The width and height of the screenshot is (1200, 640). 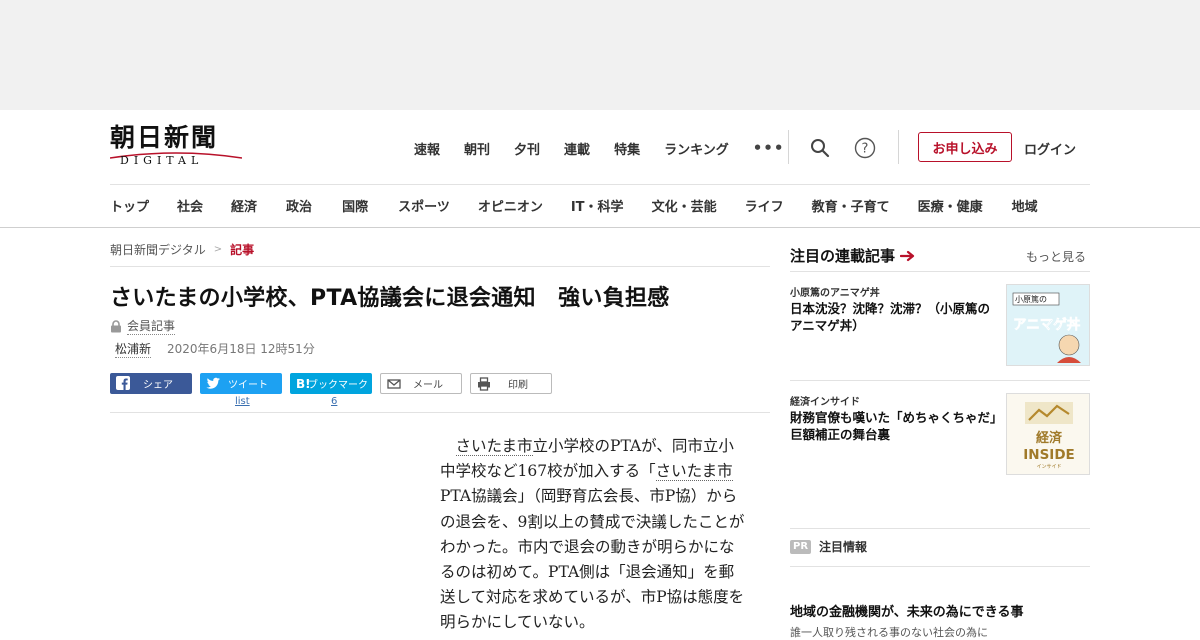 What do you see at coordinates (242, 401) in the screenshot?
I see `twitter-count-link: list` at bounding box center [242, 401].